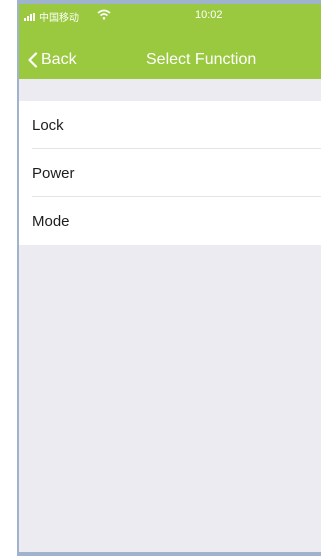 Image resolution: width=321 pixels, height=556 pixels. I want to click on status-time: 10:02, so click(209, 15).